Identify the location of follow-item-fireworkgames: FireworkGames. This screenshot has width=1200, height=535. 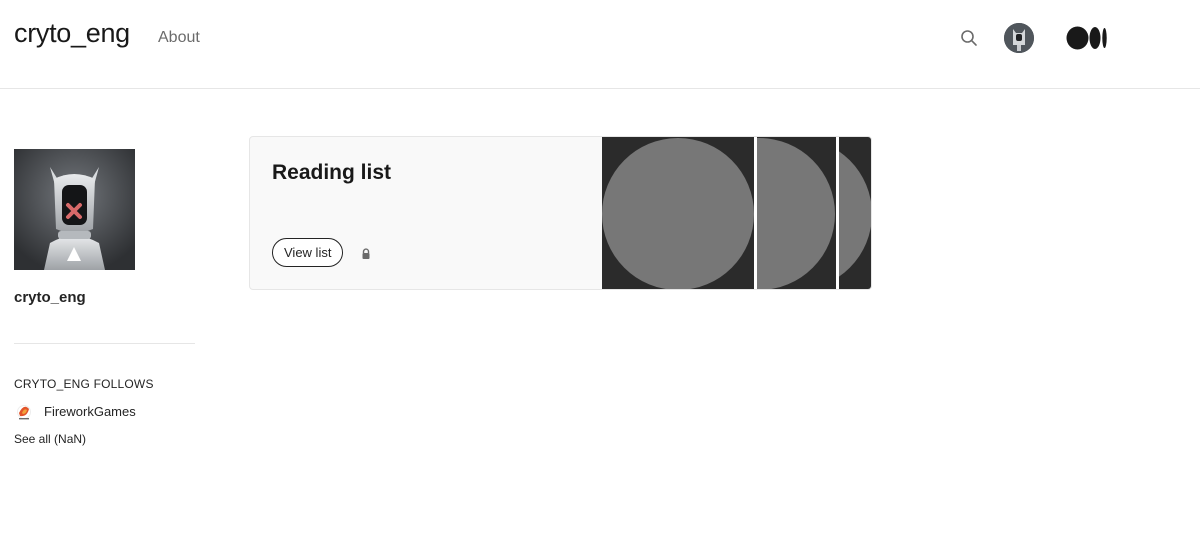
(75, 411).